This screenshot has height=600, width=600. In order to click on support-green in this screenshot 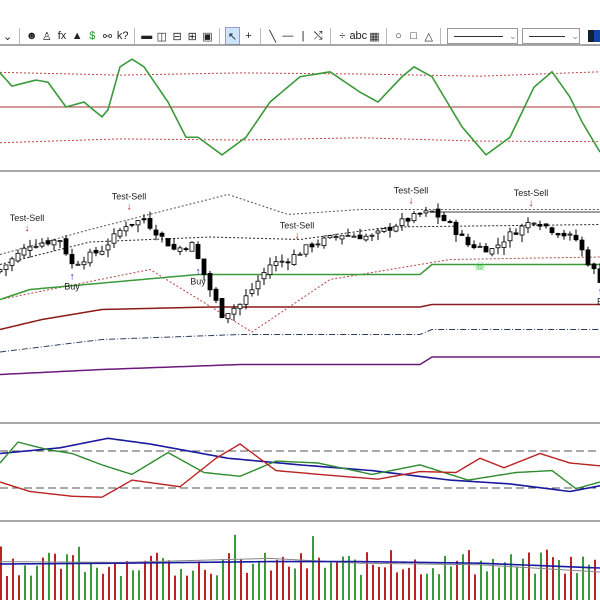, I will do `click(300, 282)`.